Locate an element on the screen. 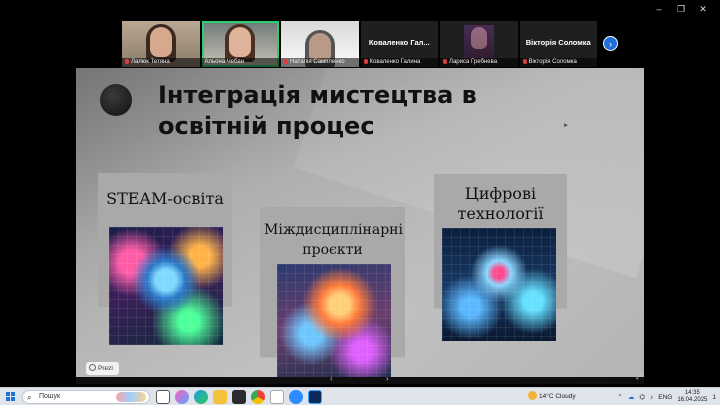  previous-slide-button: ‹ is located at coordinates (331, 378).